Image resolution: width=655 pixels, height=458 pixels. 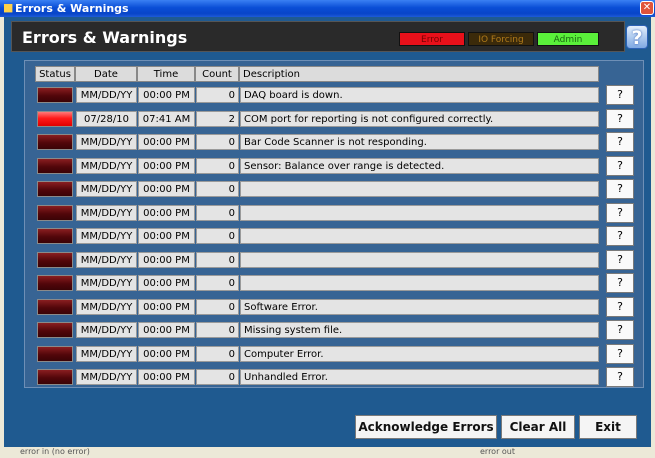 What do you see at coordinates (105, 37) in the screenshot?
I see `page-title: Errors & Warnings` at bounding box center [105, 37].